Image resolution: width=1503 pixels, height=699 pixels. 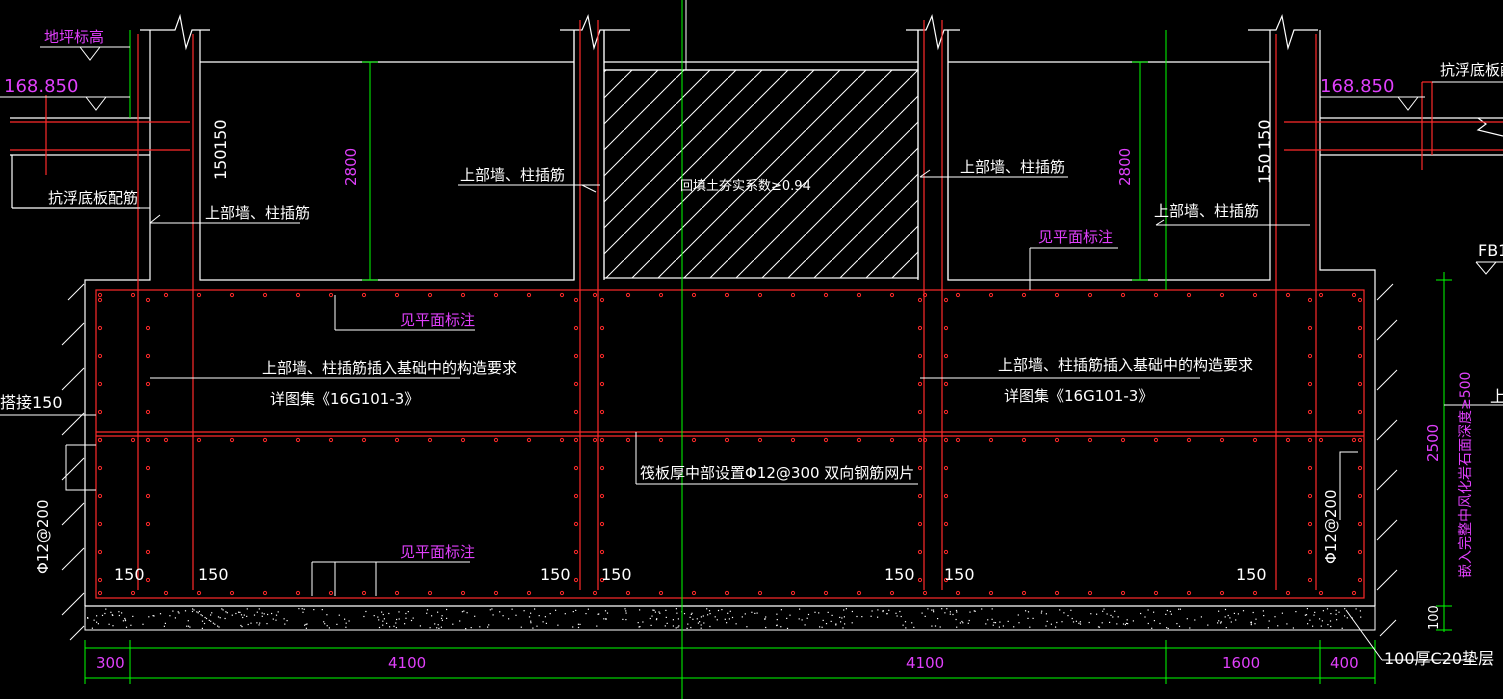 What do you see at coordinates (959, 574) in the screenshot?
I see `dim-150-6: 150` at bounding box center [959, 574].